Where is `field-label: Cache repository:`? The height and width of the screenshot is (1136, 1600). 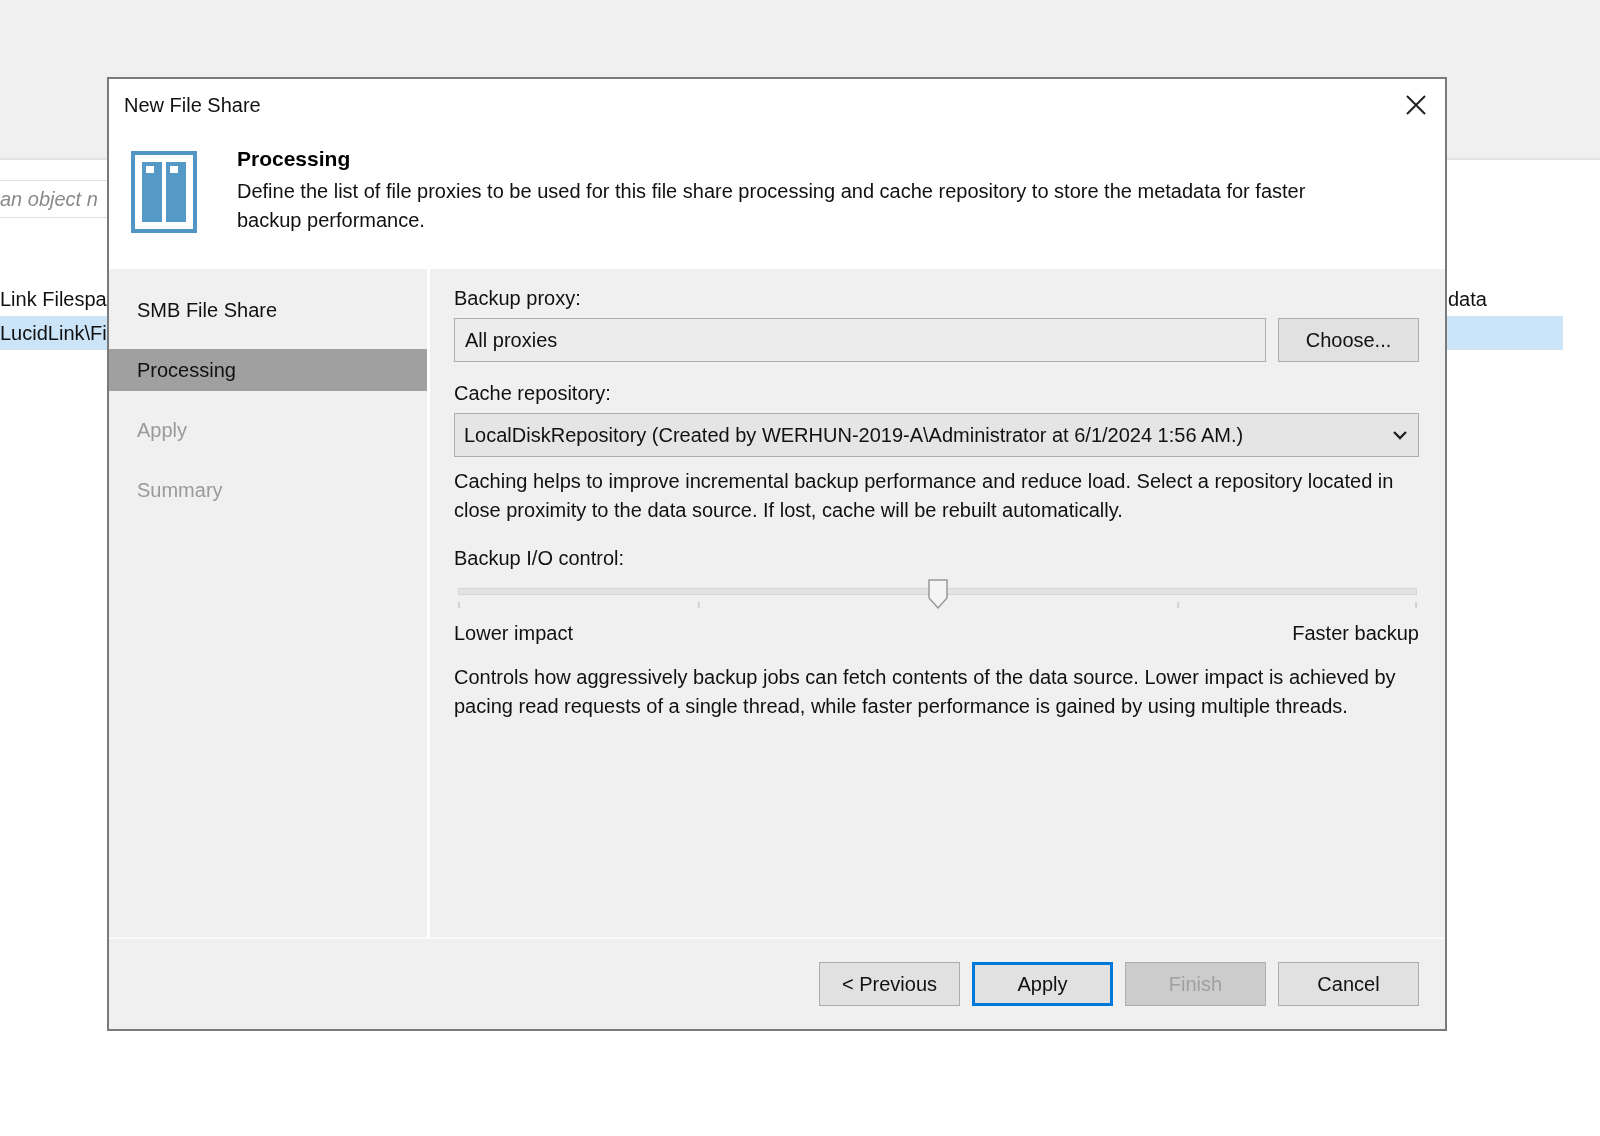
field-label: Cache repository: is located at coordinates (533, 393).